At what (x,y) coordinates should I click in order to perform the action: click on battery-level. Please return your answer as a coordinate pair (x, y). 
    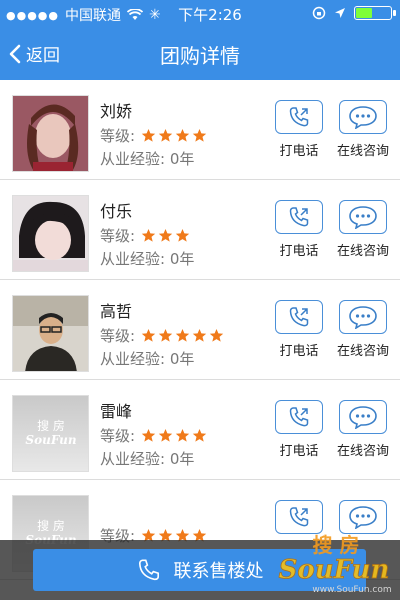
    Looking at the image, I should click on (364, 13).